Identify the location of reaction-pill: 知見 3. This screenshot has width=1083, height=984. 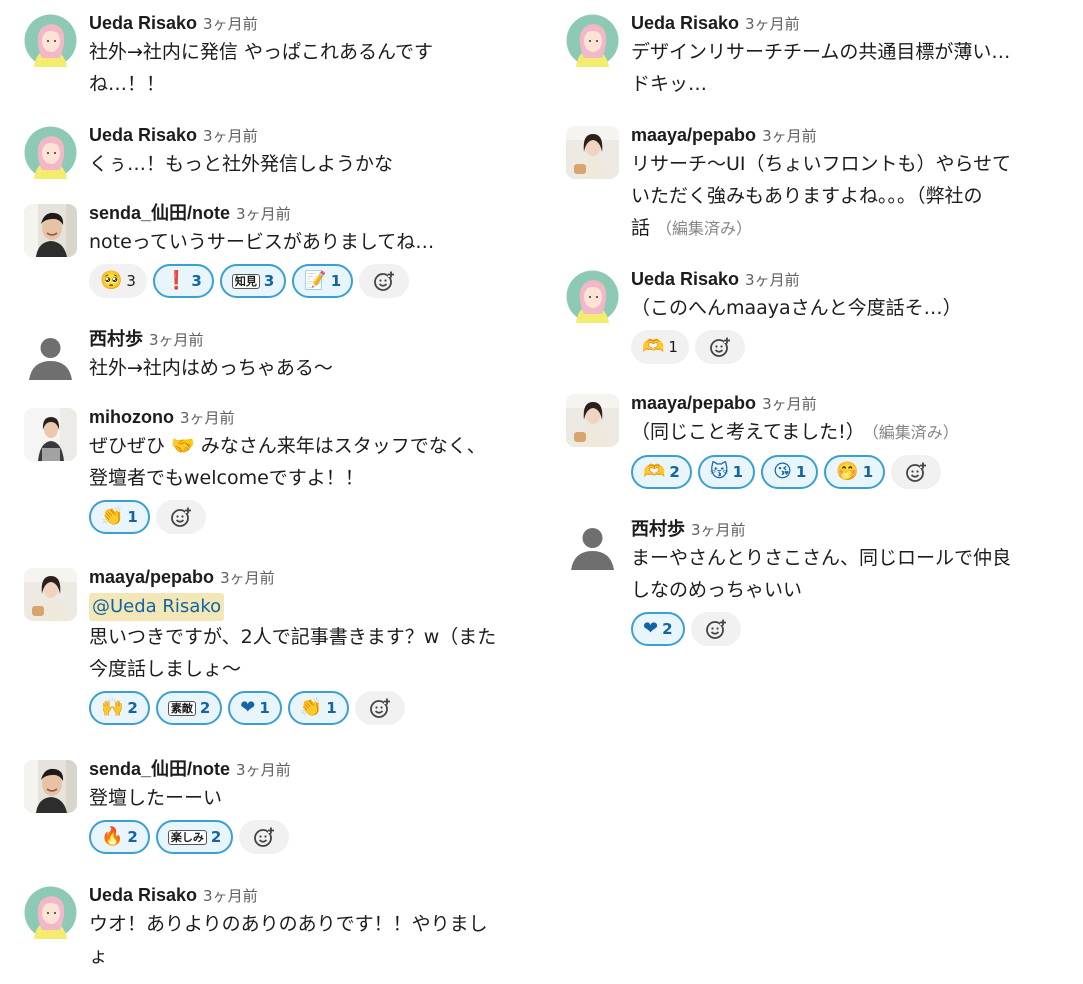
(253, 281).